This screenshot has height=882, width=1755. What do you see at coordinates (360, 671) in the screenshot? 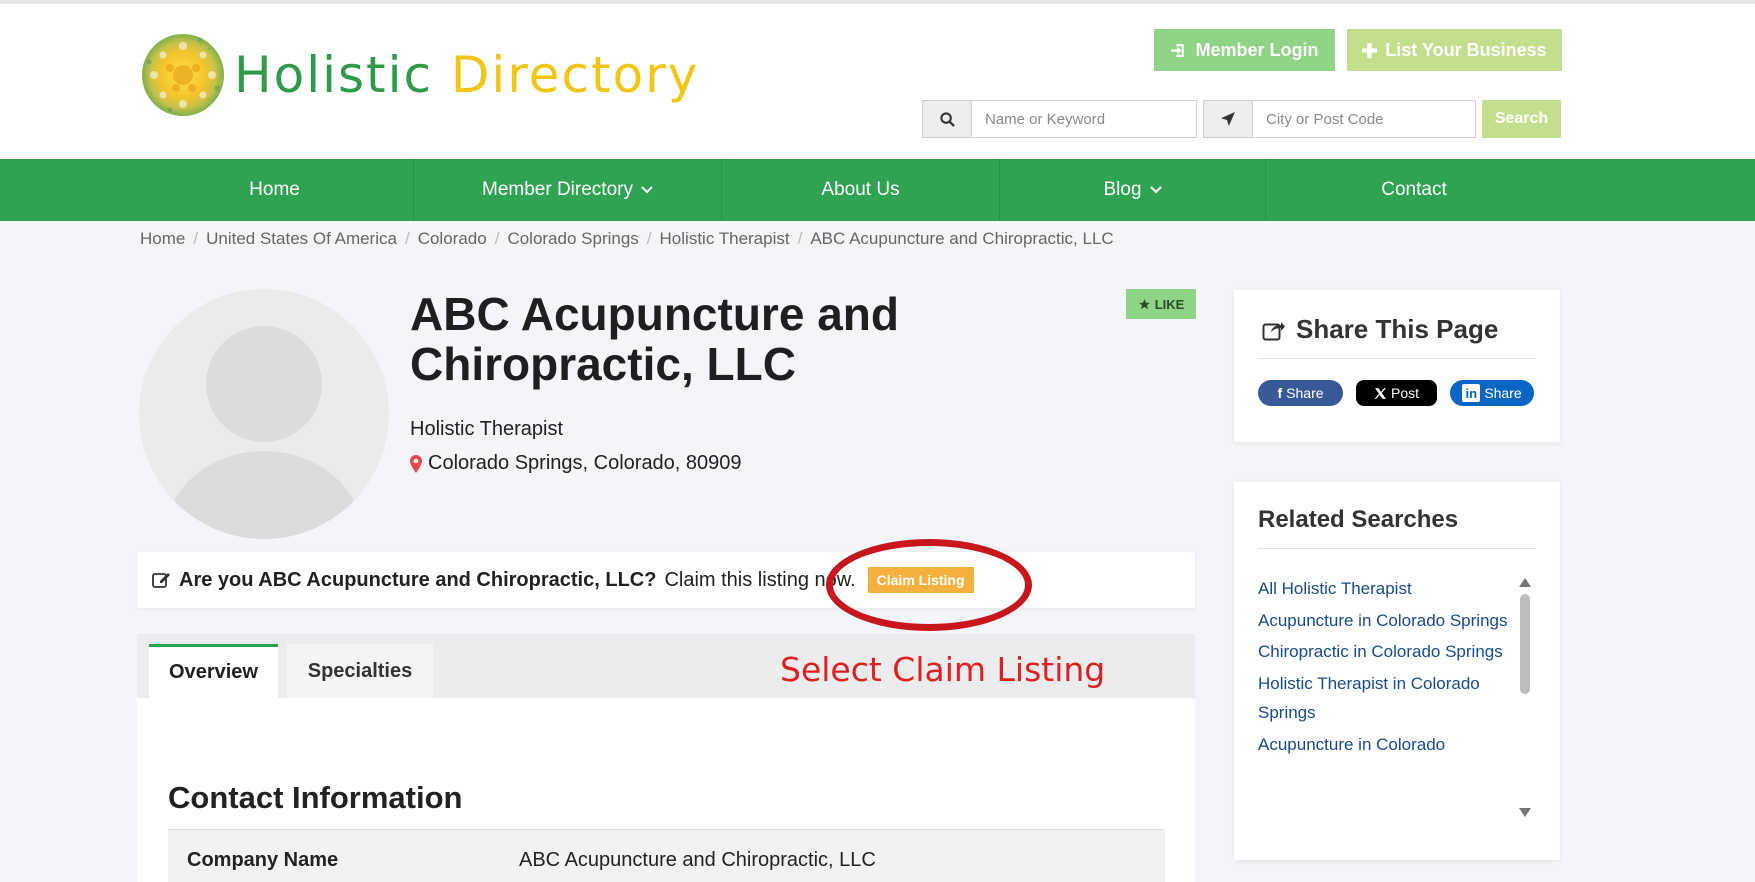
I see `tab-specialties: Specialties` at bounding box center [360, 671].